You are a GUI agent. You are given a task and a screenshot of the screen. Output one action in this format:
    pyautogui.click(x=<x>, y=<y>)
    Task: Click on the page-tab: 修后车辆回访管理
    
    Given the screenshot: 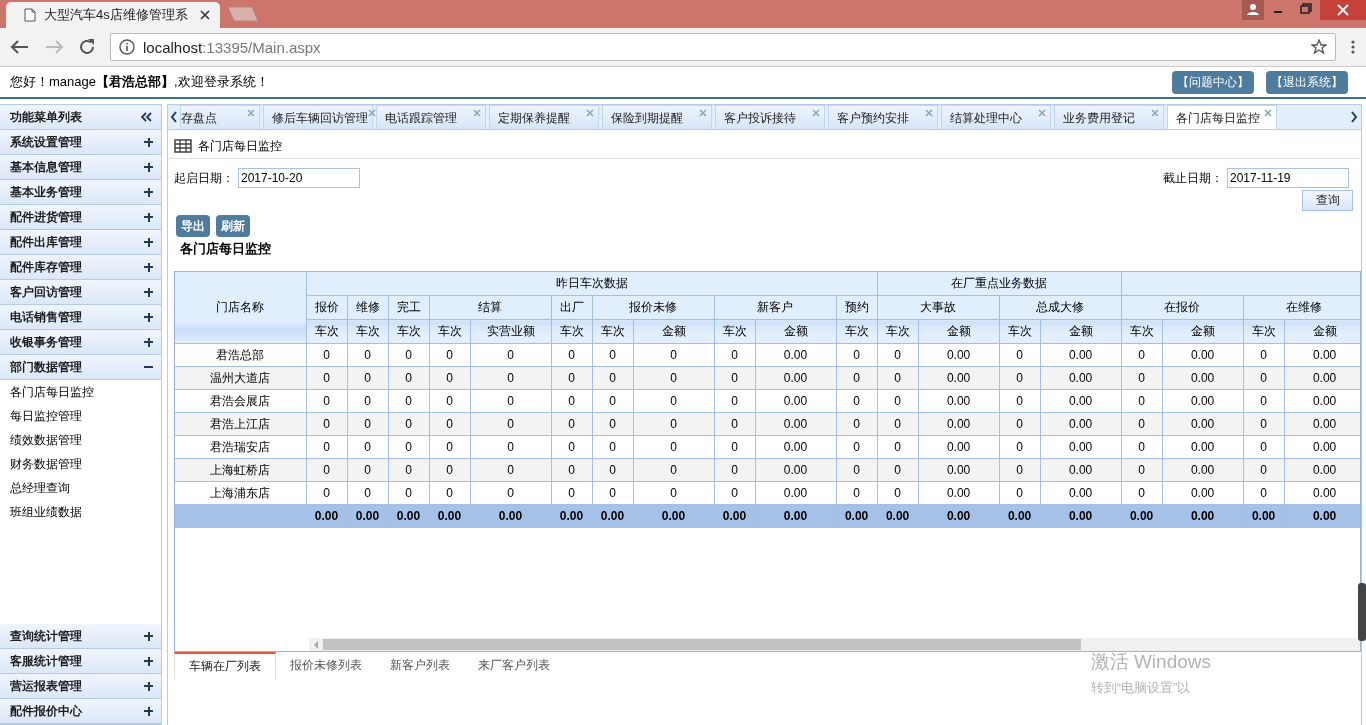 What is the action you would take?
    pyautogui.click(x=318, y=117)
    